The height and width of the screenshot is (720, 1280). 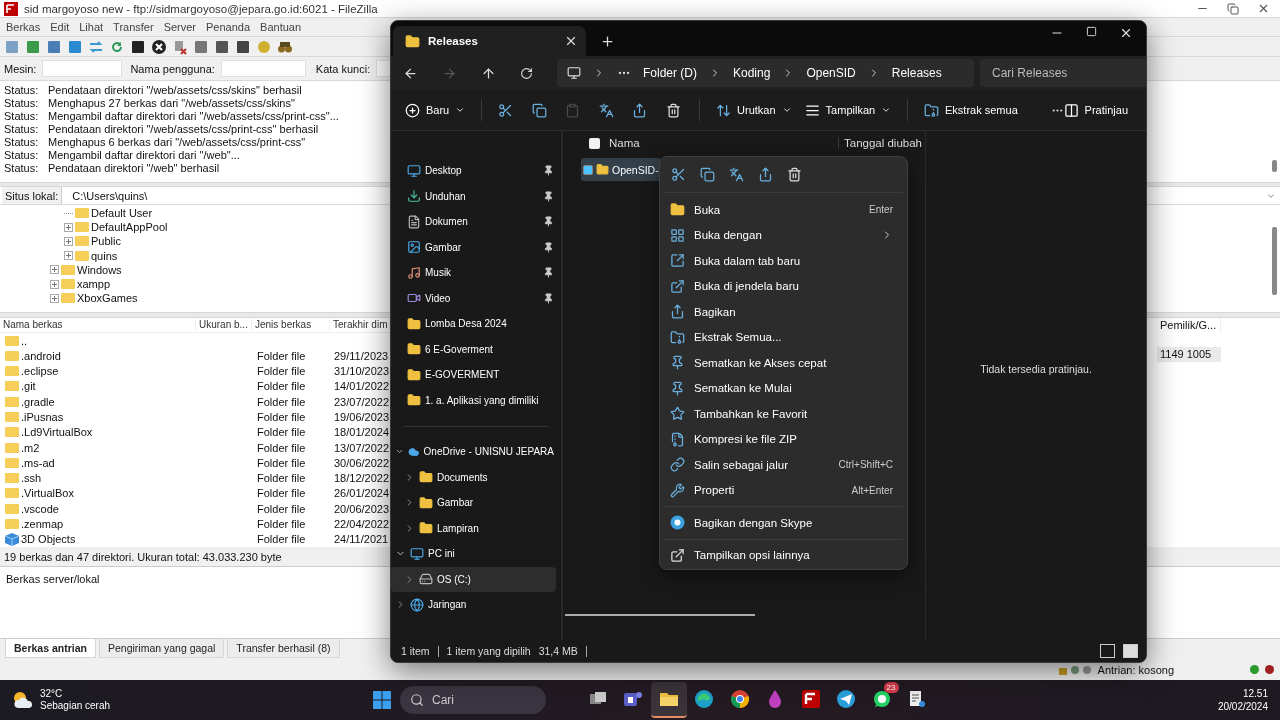 I want to click on file-name: .ssh, so click(x=31, y=478).